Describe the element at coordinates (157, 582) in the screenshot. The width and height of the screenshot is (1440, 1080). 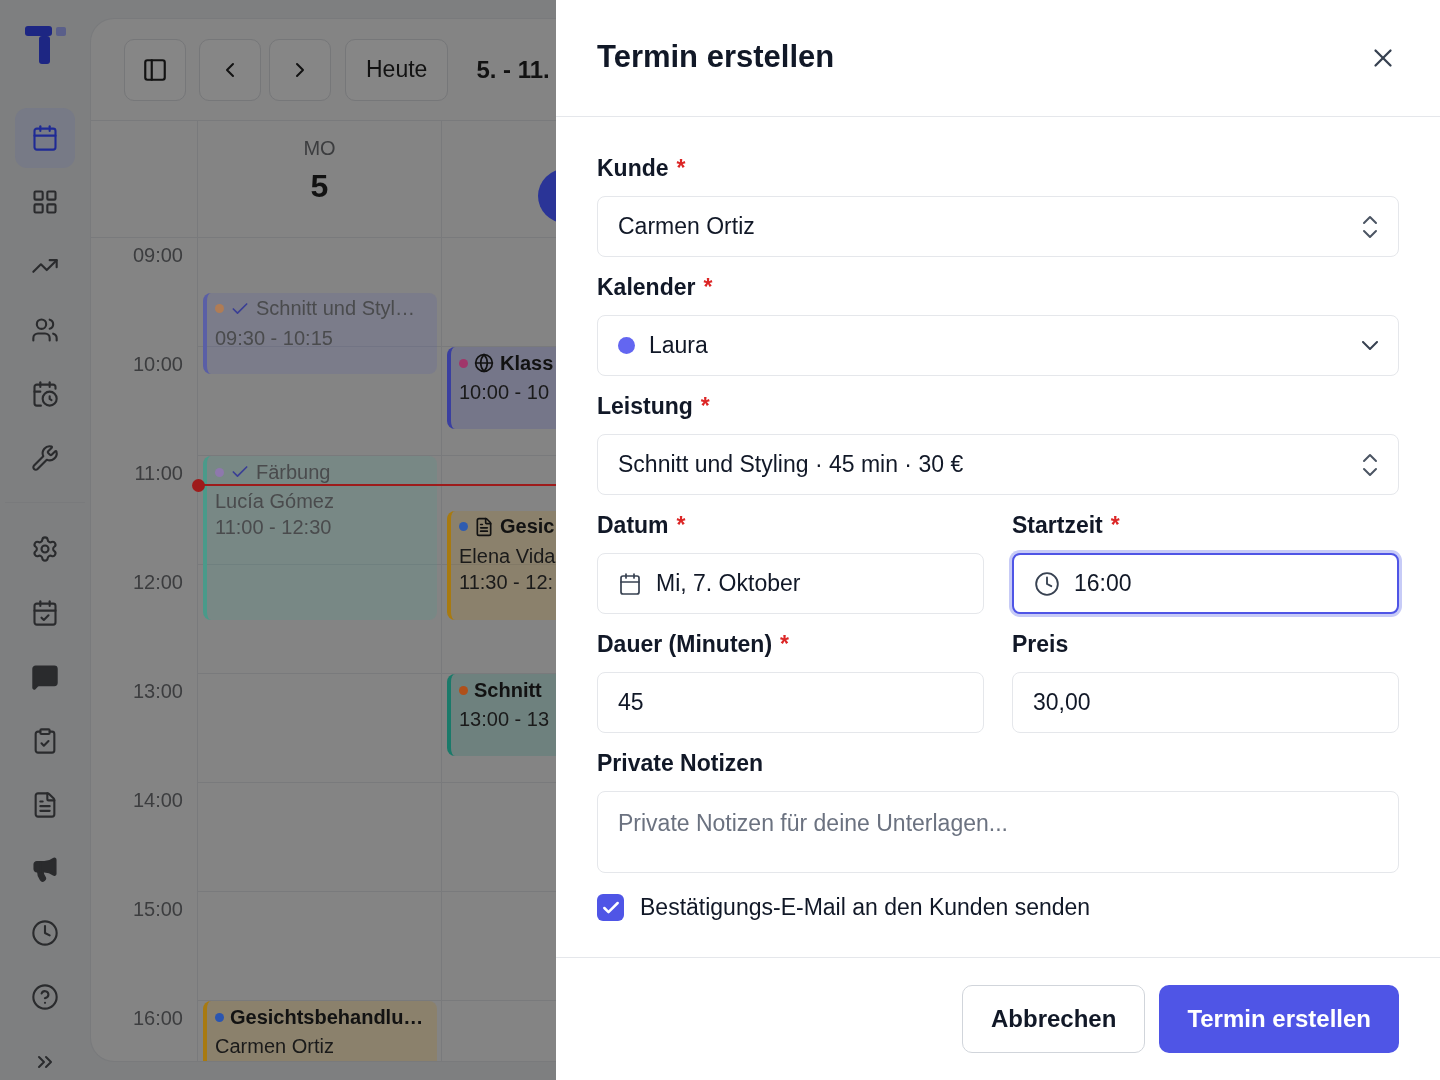
I see `hour-label: 12:00` at that location.